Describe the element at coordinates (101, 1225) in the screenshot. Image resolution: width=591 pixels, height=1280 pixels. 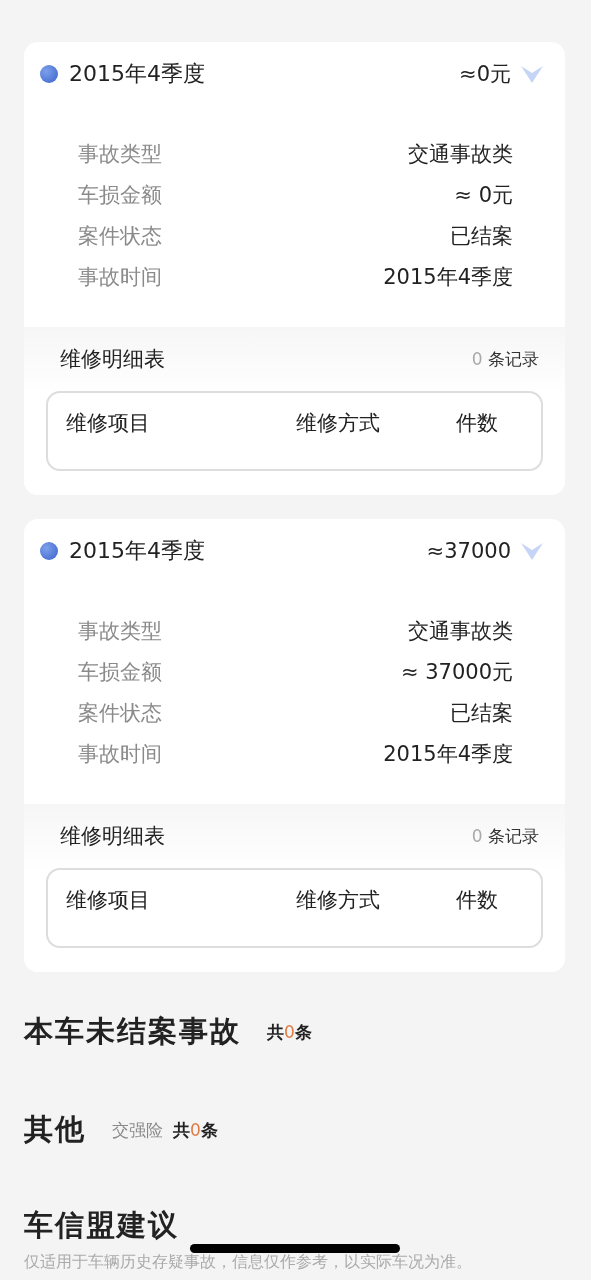
I see `section-title: 车信盟建议` at that location.